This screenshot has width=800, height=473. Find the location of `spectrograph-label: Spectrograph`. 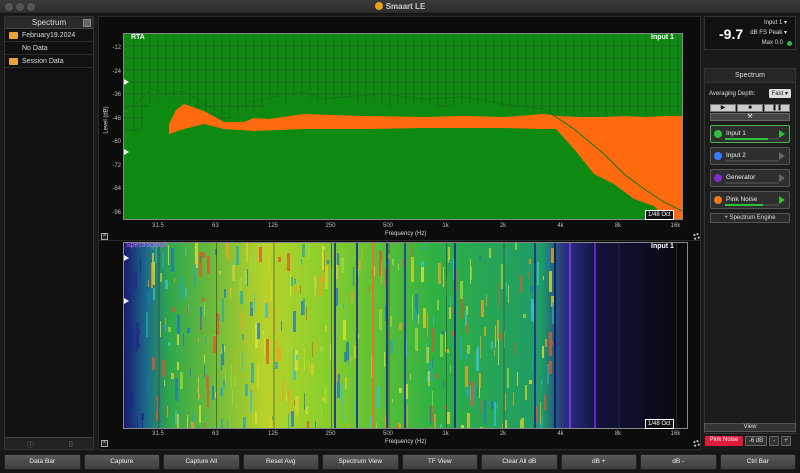

spectrograph-label: Spectrograph is located at coordinates (147, 245).